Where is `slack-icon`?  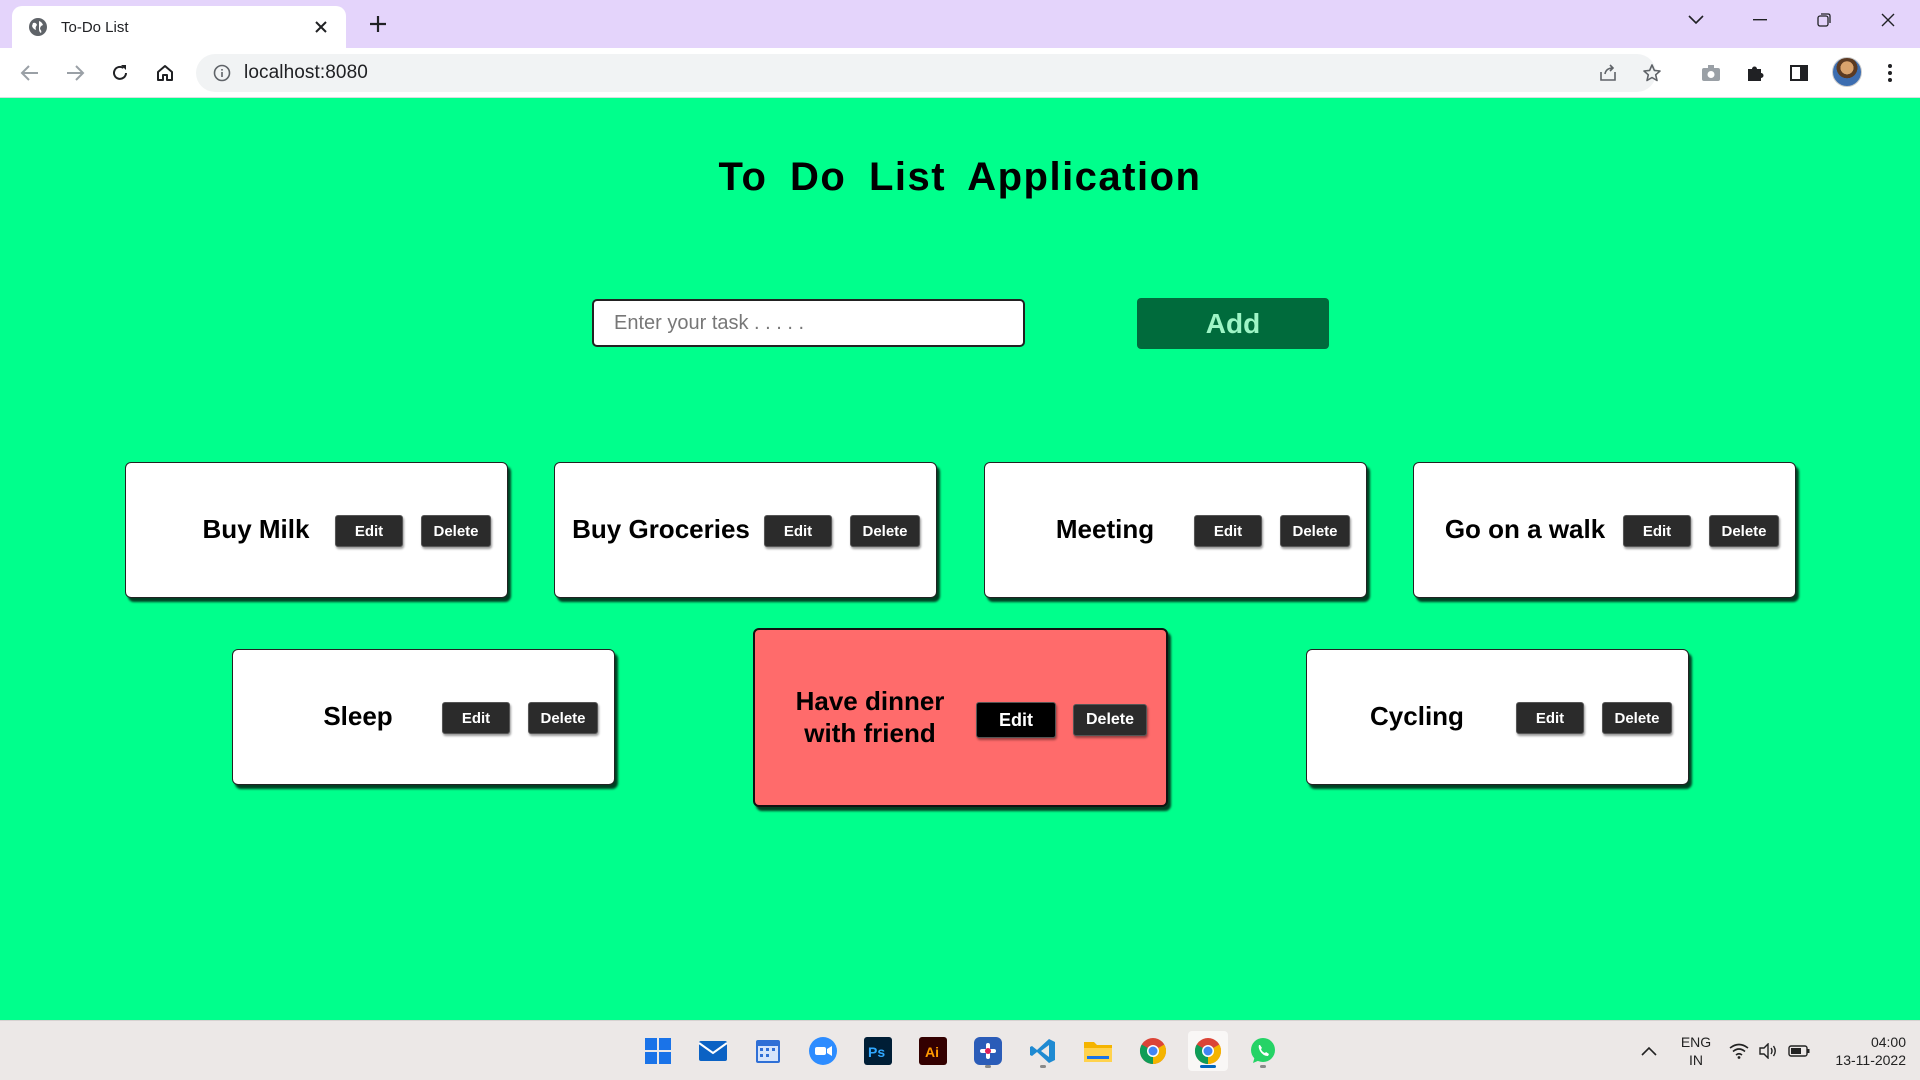
slack-icon is located at coordinates (988, 1051).